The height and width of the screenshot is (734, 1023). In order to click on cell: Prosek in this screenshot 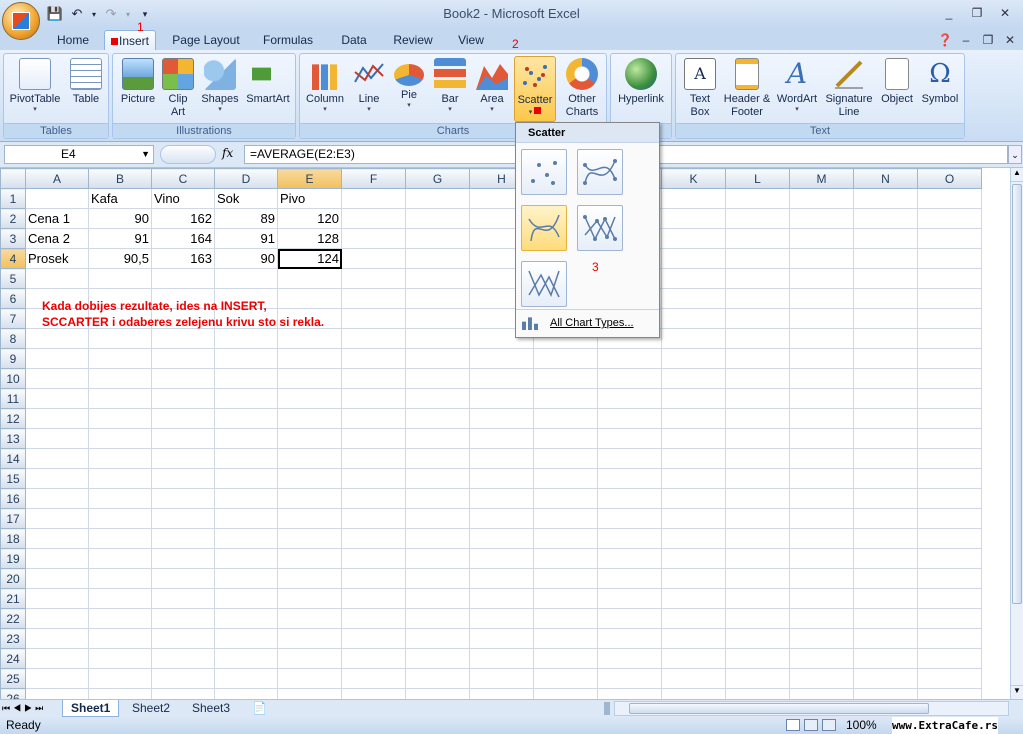, I will do `click(57, 258)`.